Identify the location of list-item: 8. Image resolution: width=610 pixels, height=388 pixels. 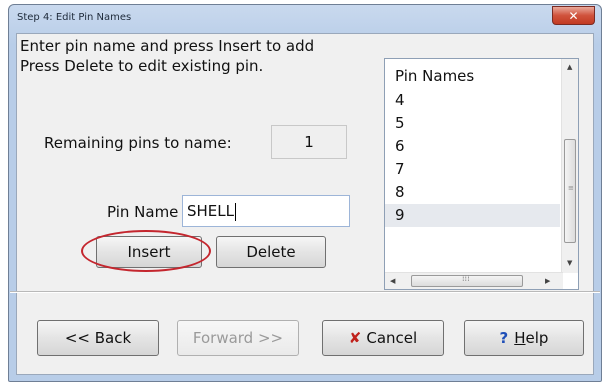
(472, 192).